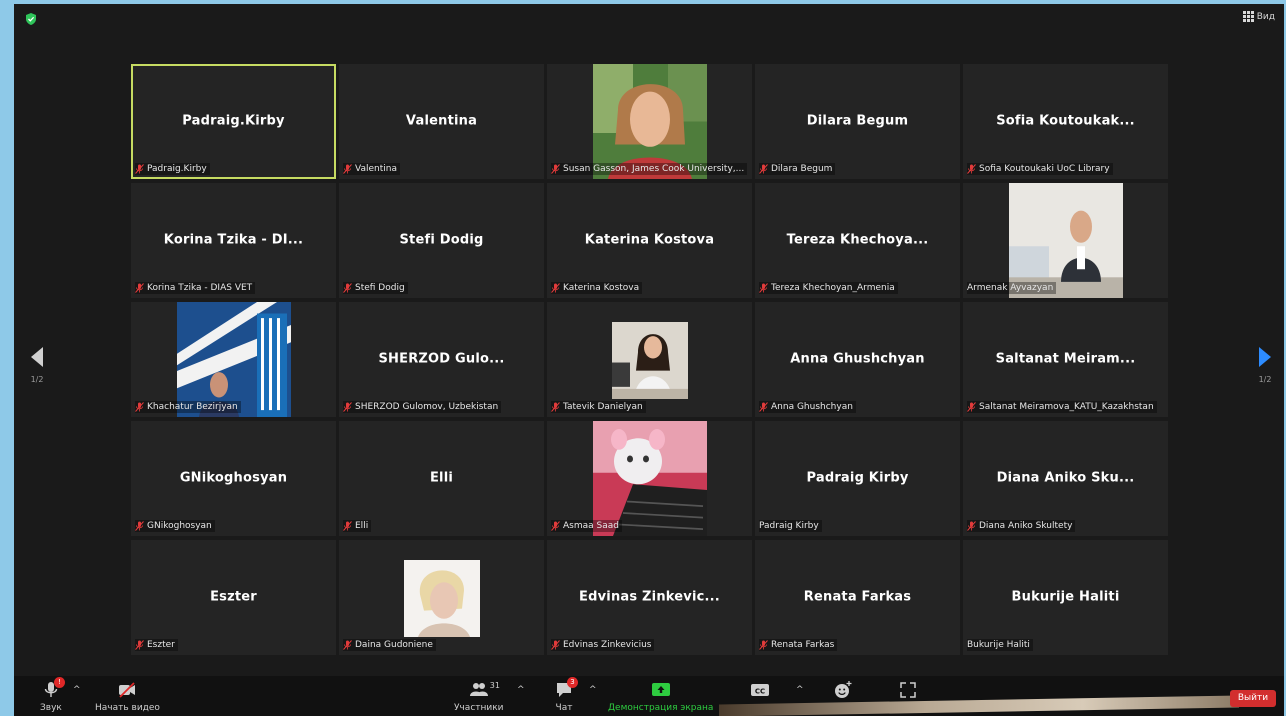  What do you see at coordinates (857, 478) in the screenshot?
I see `participant-tile: Padraig Kirby Padraig Kirby` at bounding box center [857, 478].